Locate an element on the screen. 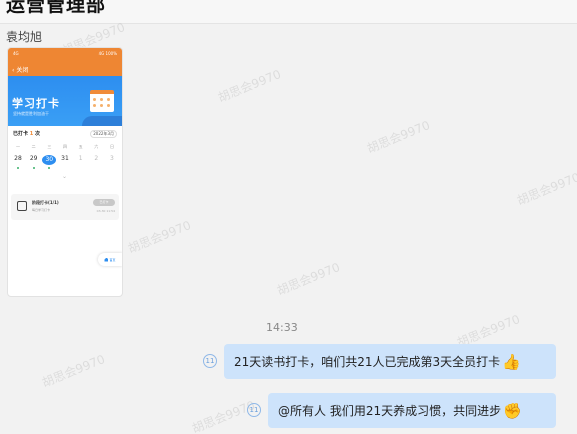 The image size is (577, 434). card-status-right: 4G 100% is located at coordinates (107, 53).